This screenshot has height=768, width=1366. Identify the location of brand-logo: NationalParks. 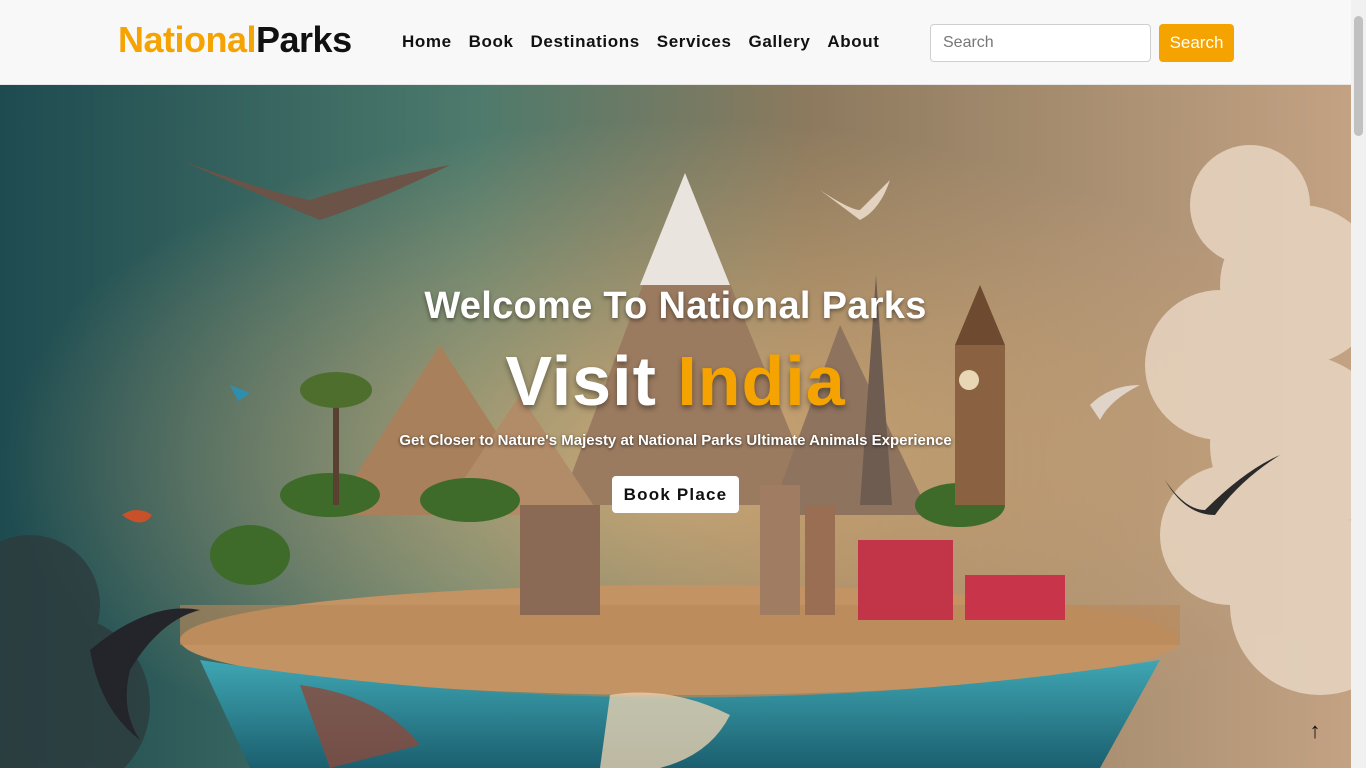
(235, 40).